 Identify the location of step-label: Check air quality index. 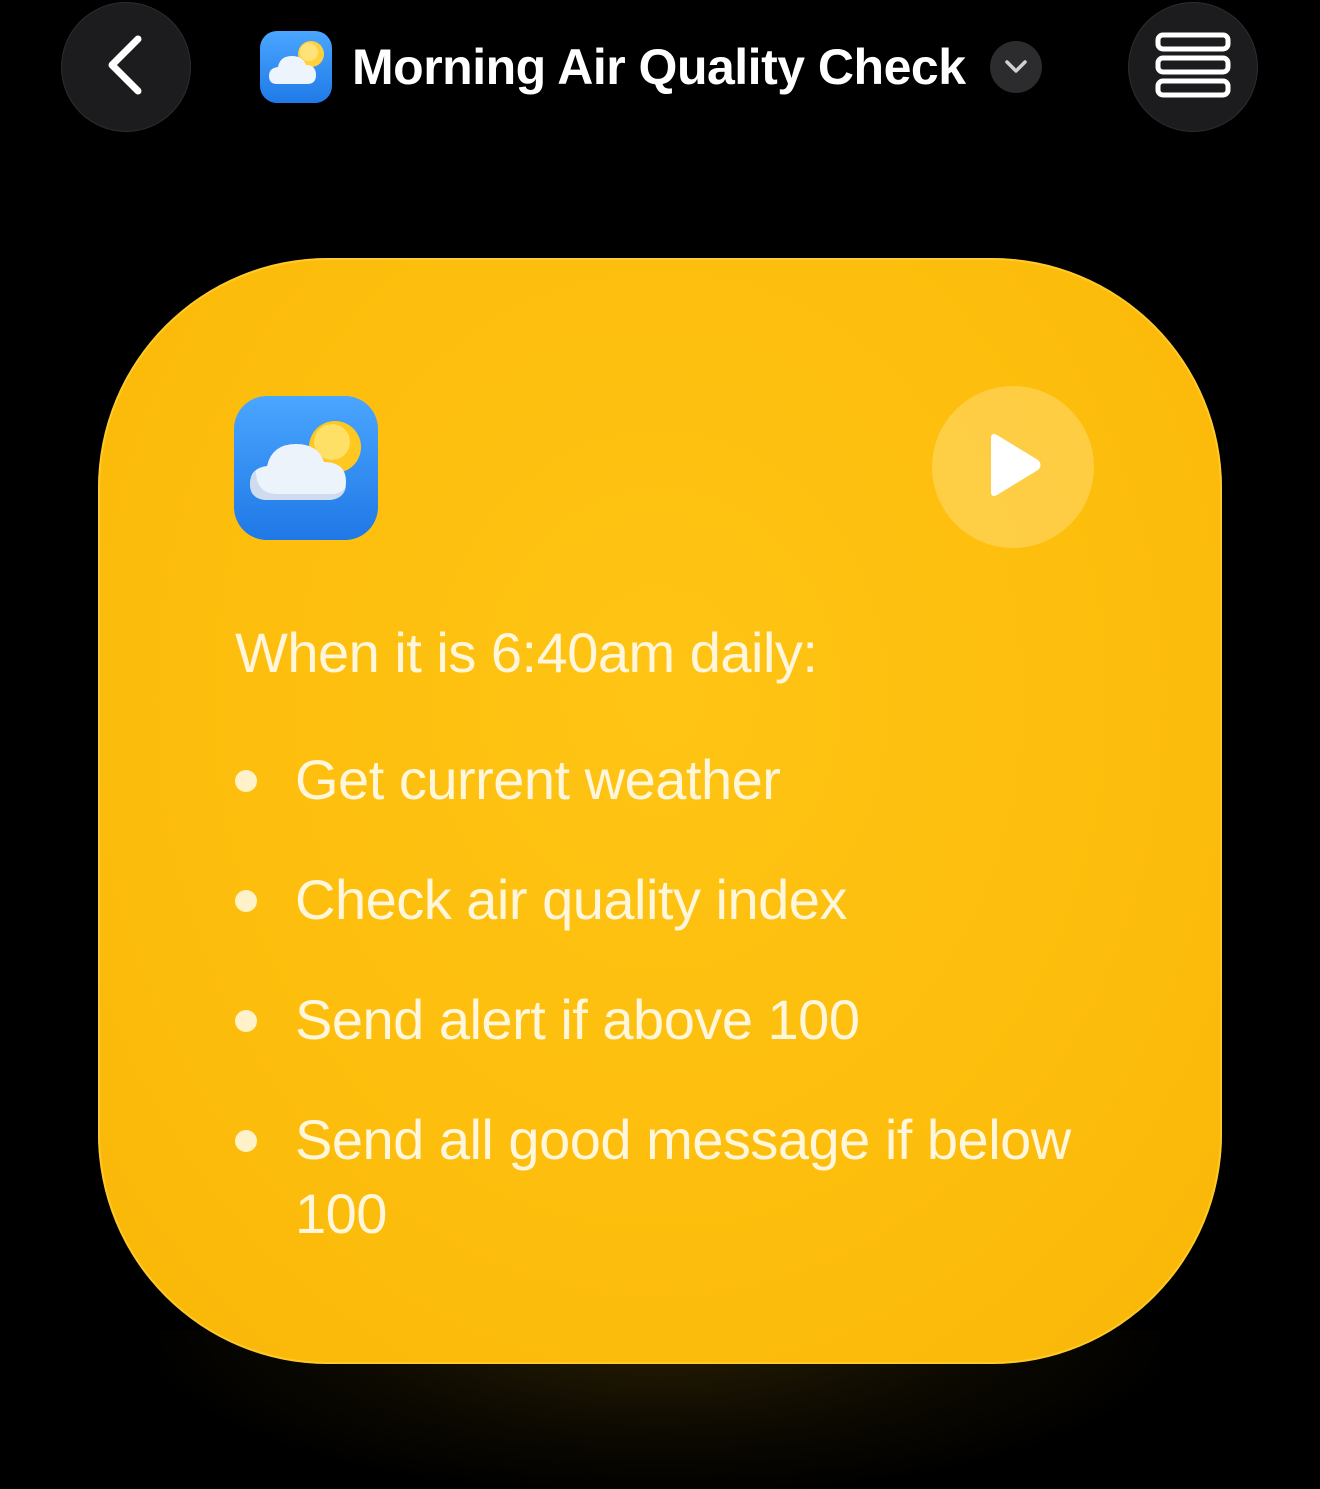
(571, 899).